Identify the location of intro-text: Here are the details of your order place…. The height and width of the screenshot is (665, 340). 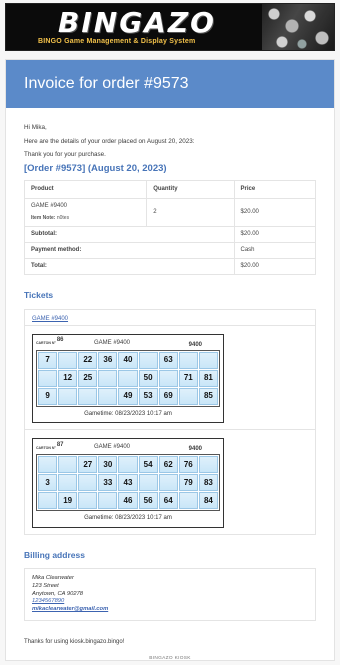
(109, 141).